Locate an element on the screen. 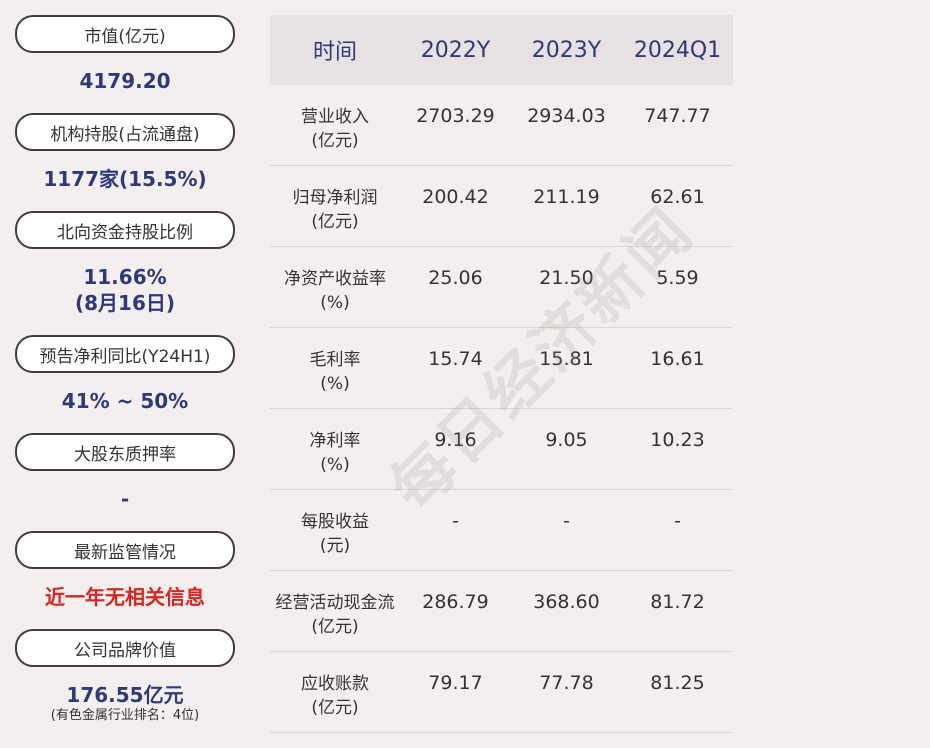 The width and height of the screenshot is (930, 748). regulatory-status-value: 近一年无相关信息 is located at coordinates (125, 597).